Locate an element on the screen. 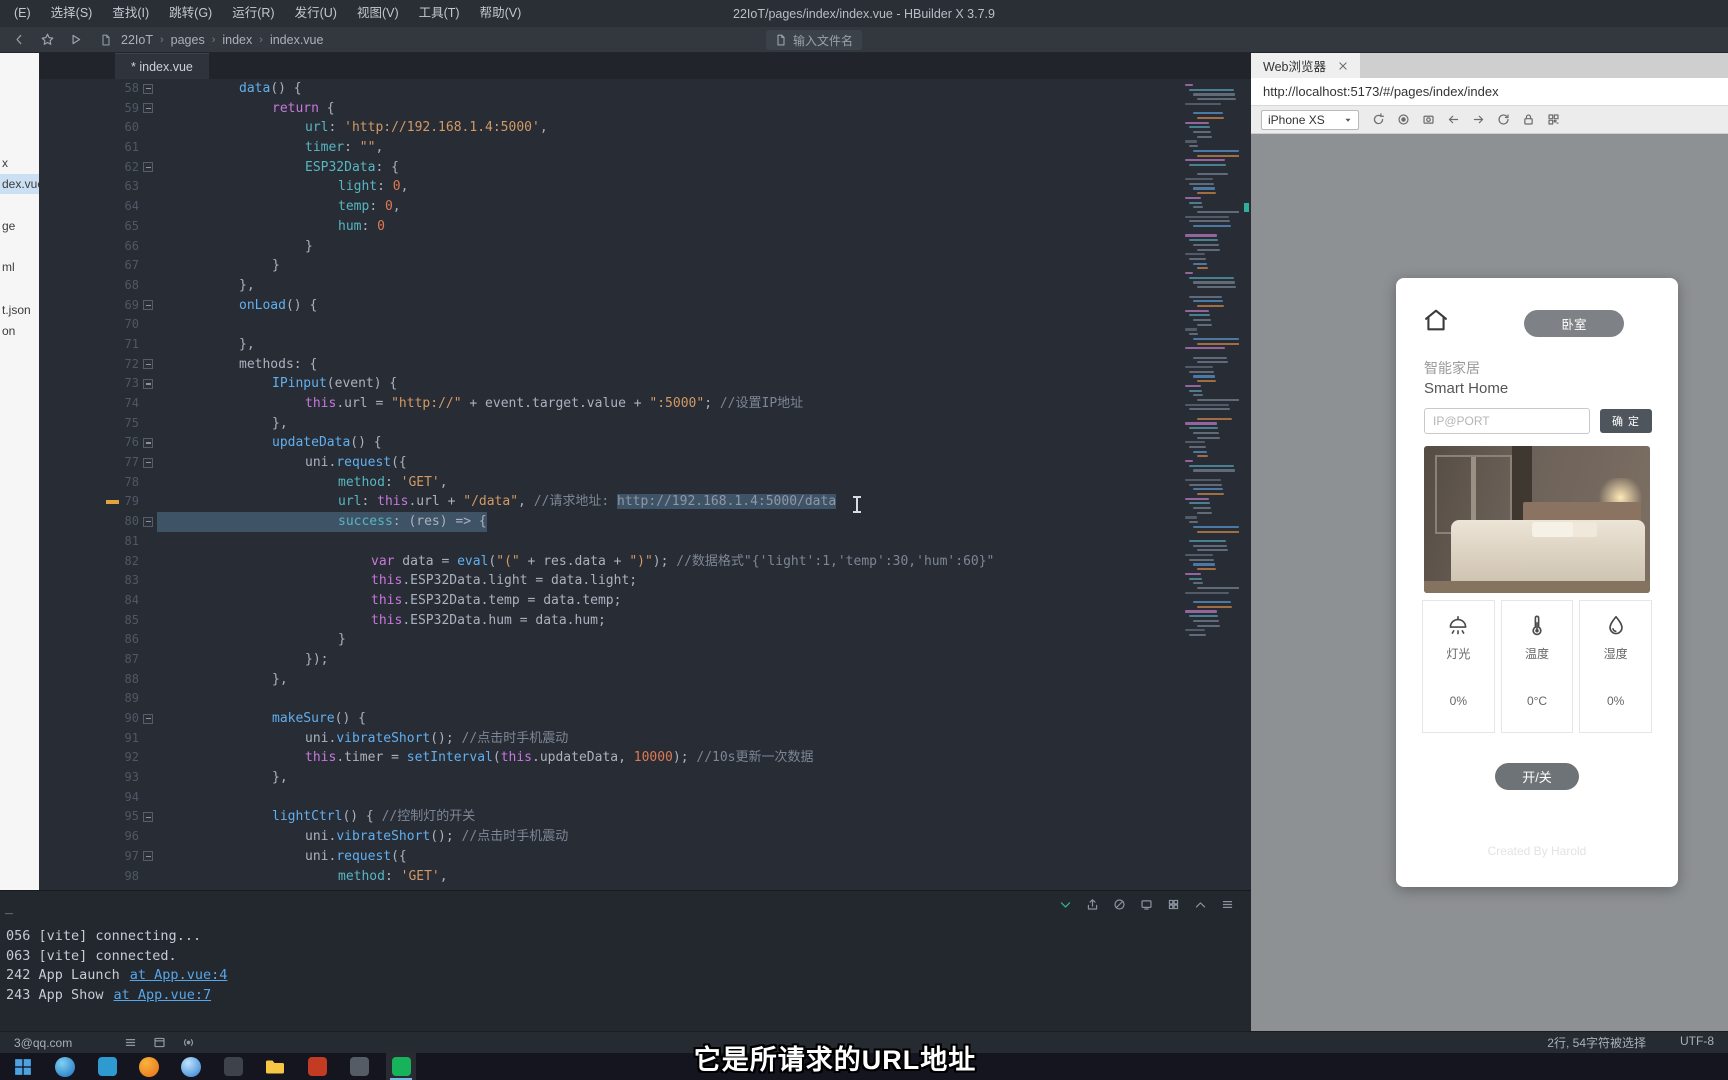 This screenshot has height=1080, width=1728. explorer-item: ge is located at coordinates (19, 226).